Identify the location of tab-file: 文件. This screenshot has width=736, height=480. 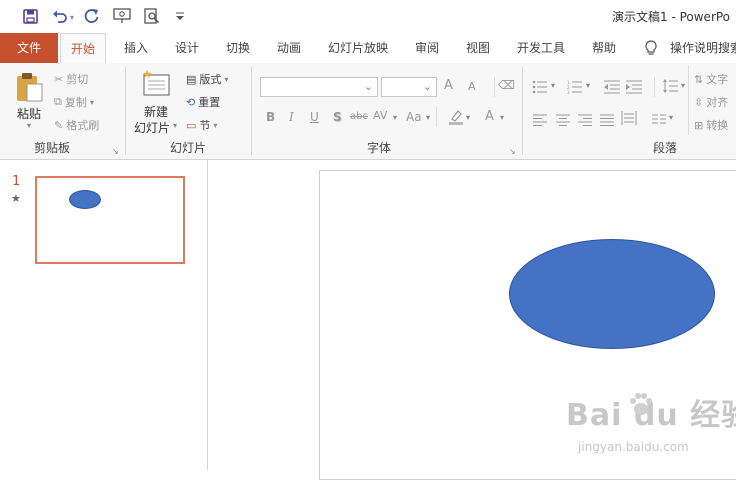
(29, 48).